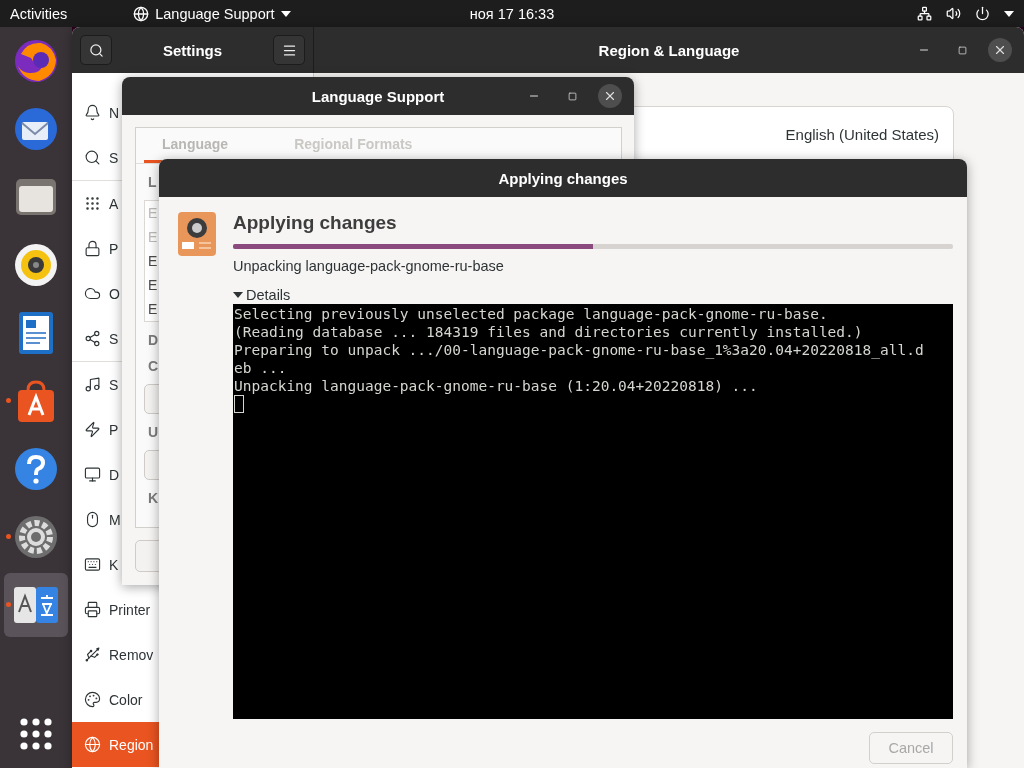 This screenshot has width=1024, height=768. What do you see at coordinates (549, 332) in the screenshot?
I see `terminal-line: (Reading database ... 184319 files and directories currently installed.)` at bounding box center [549, 332].